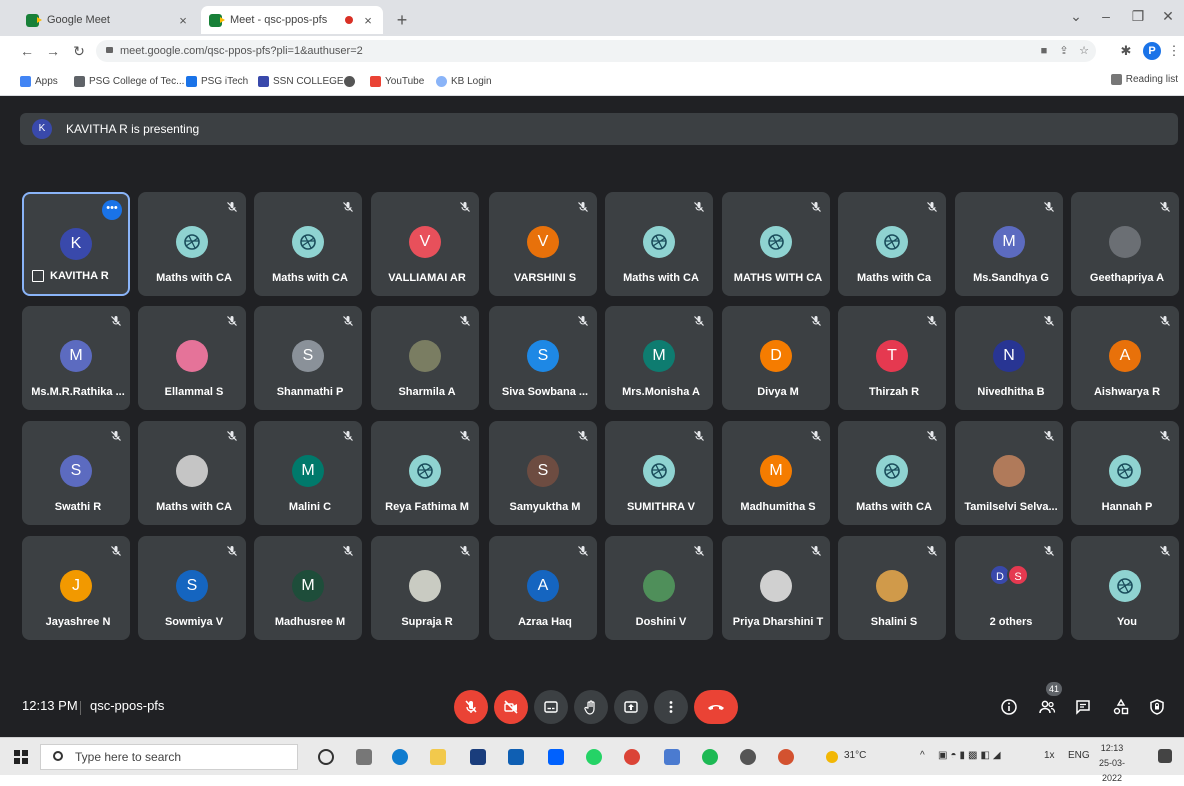 The width and height of the screenshot is (1184, 786). Describe the element at coordinates (1121, 707) in the screenshot. I see `activities-button` at that location.